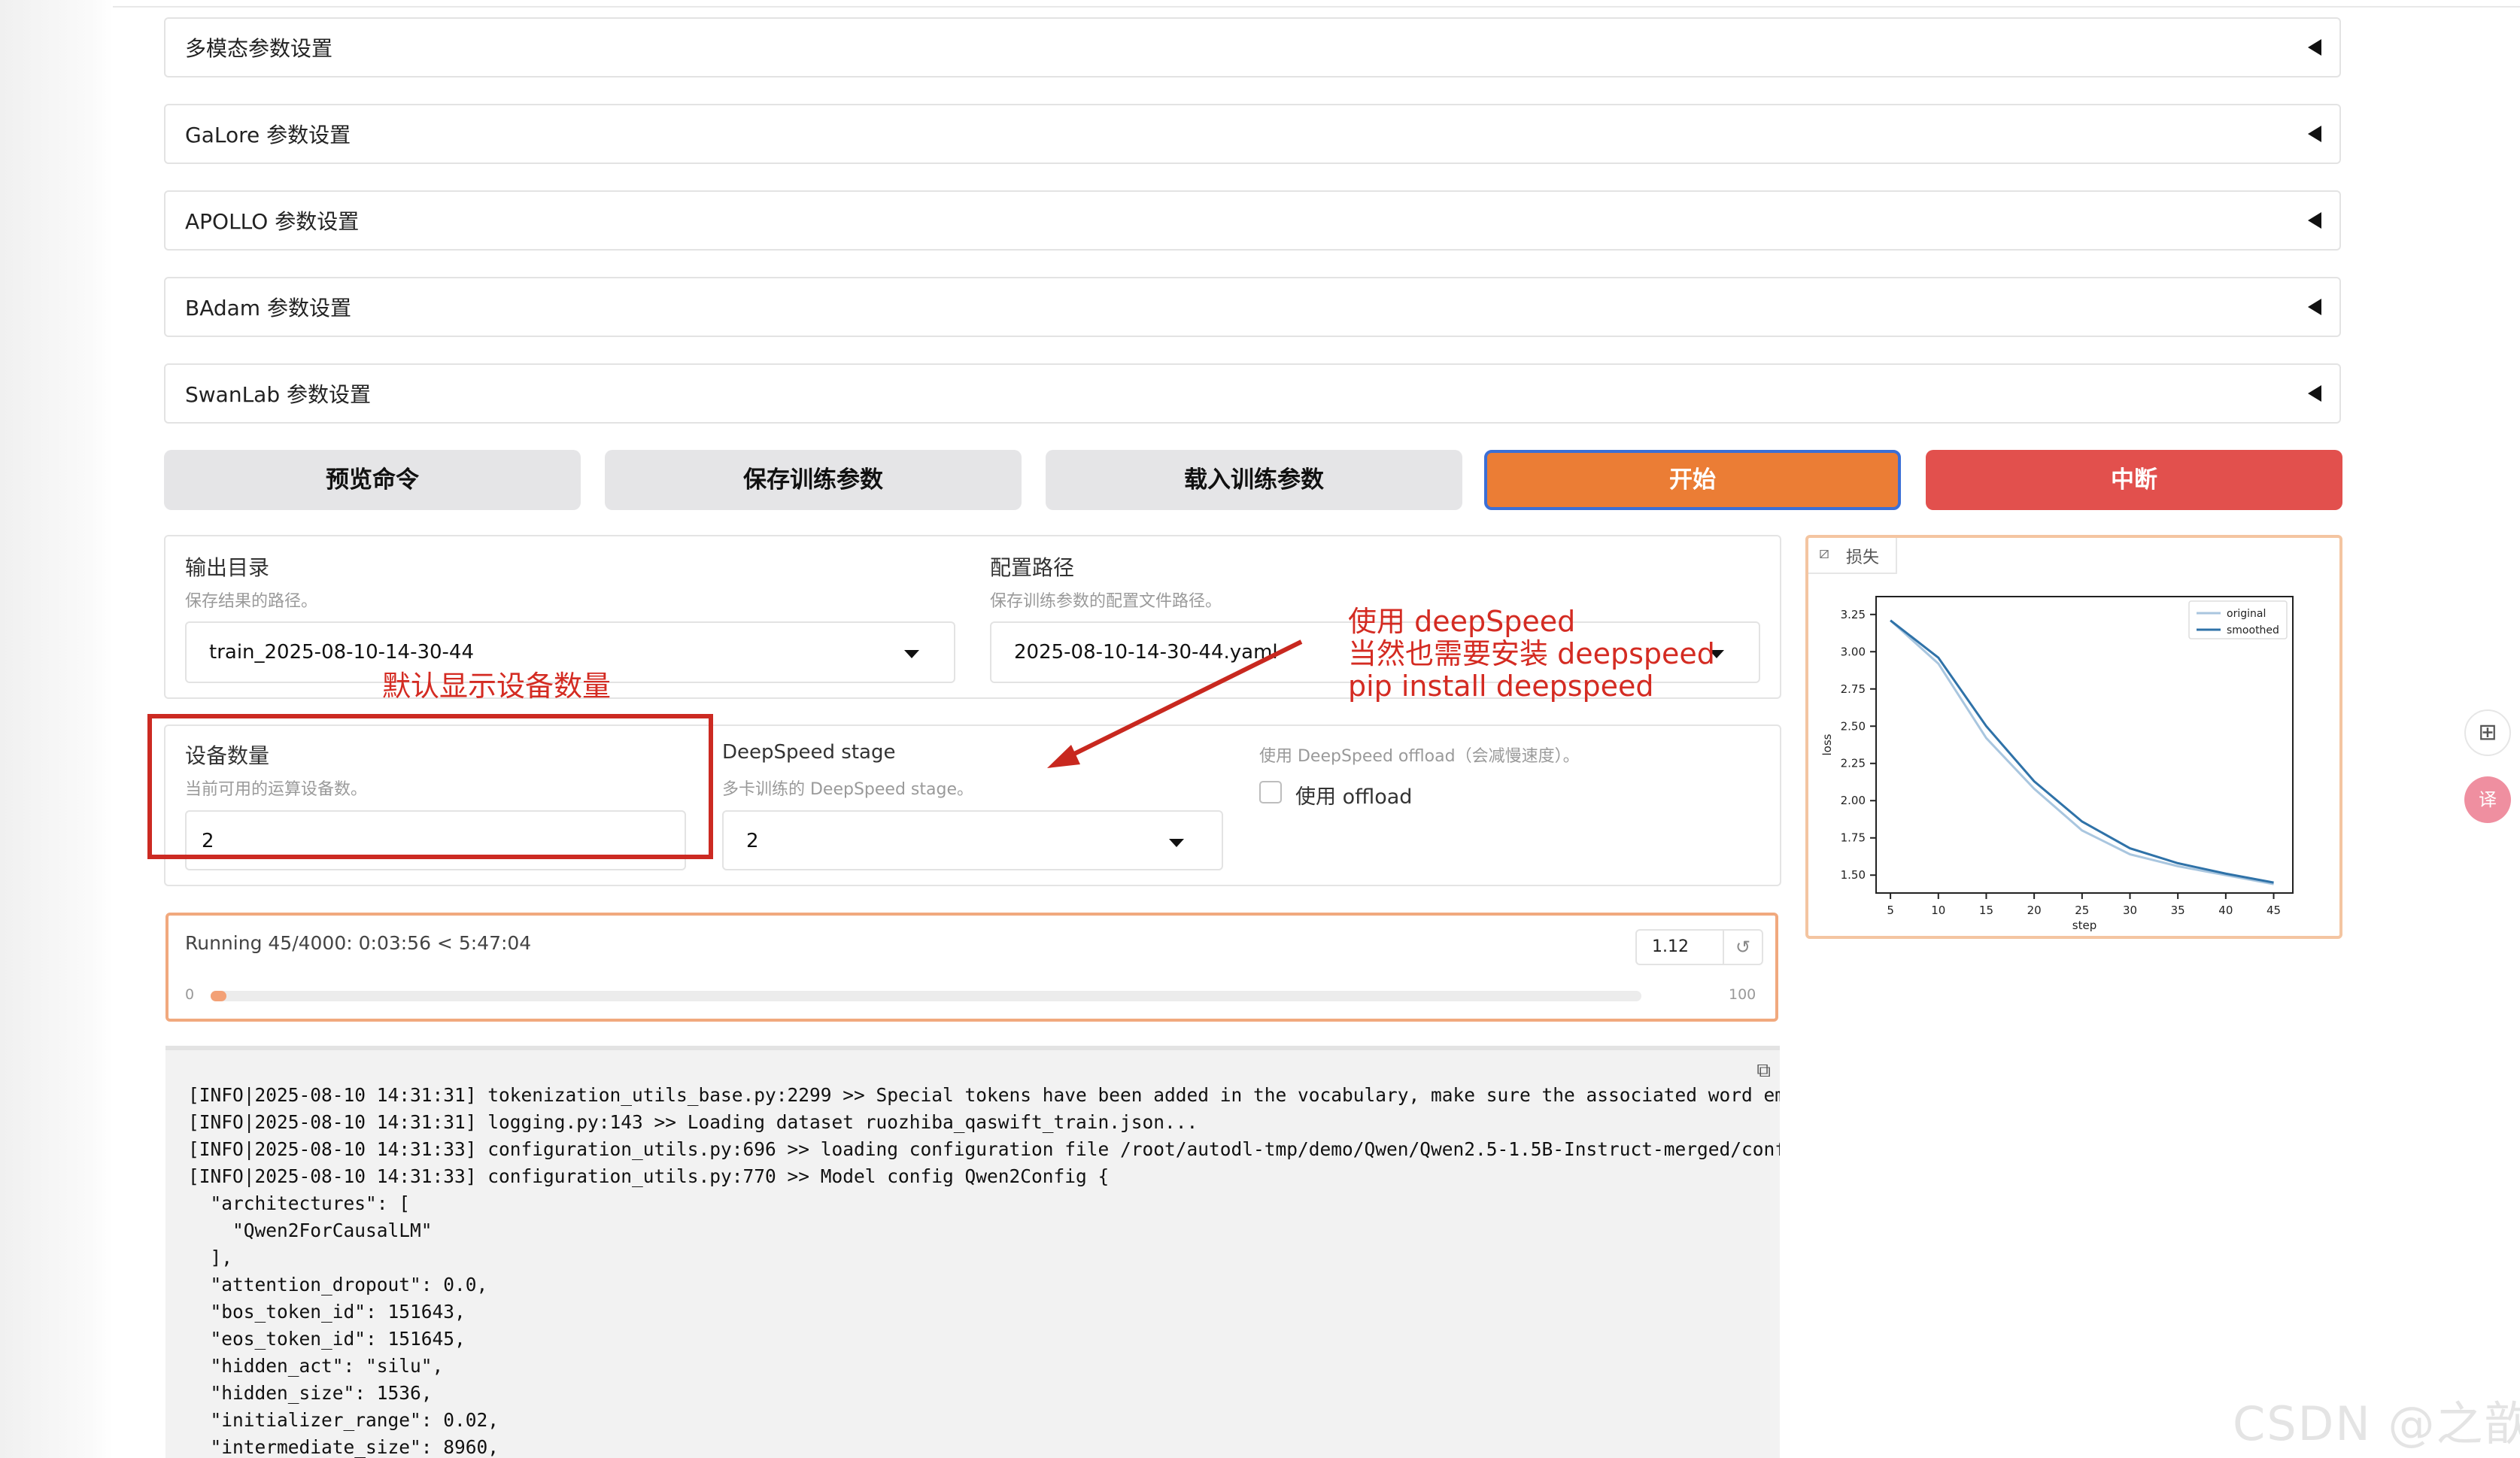 The image size is (2520, 1458). I want to click on x-tick-label: 30, so click(2130, 910).